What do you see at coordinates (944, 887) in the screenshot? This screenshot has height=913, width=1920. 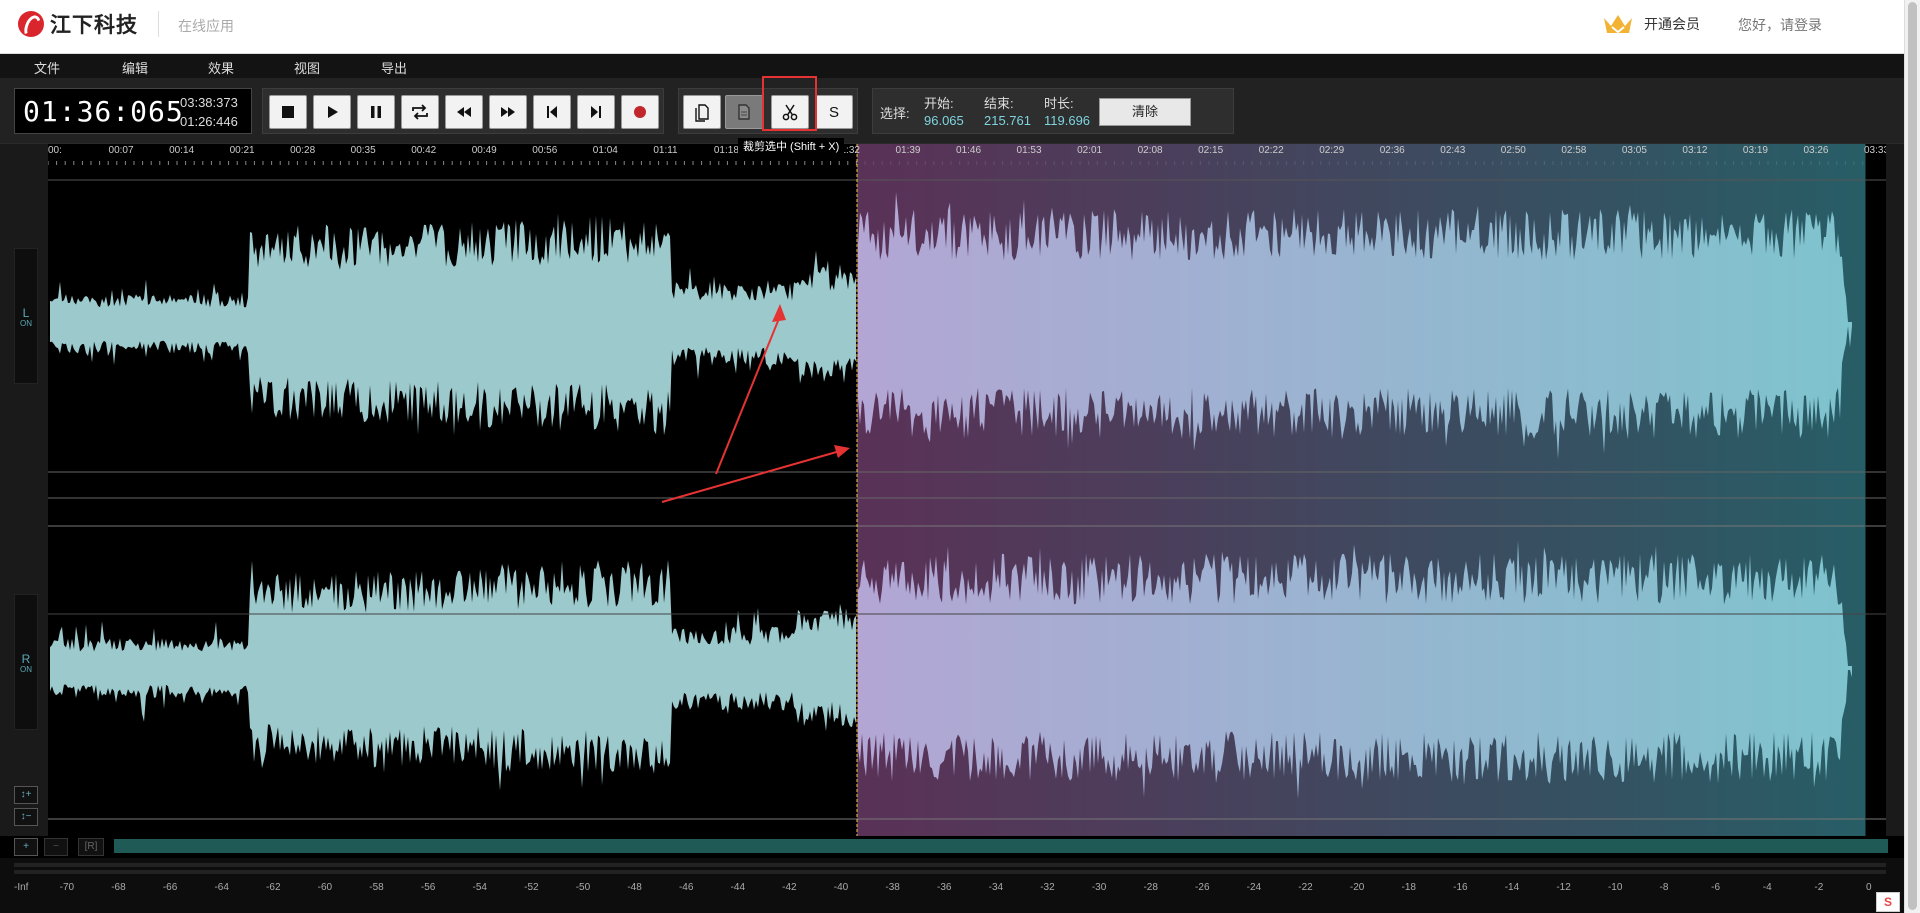 I see `meter-label: -36` at bounding box center [944, 887].